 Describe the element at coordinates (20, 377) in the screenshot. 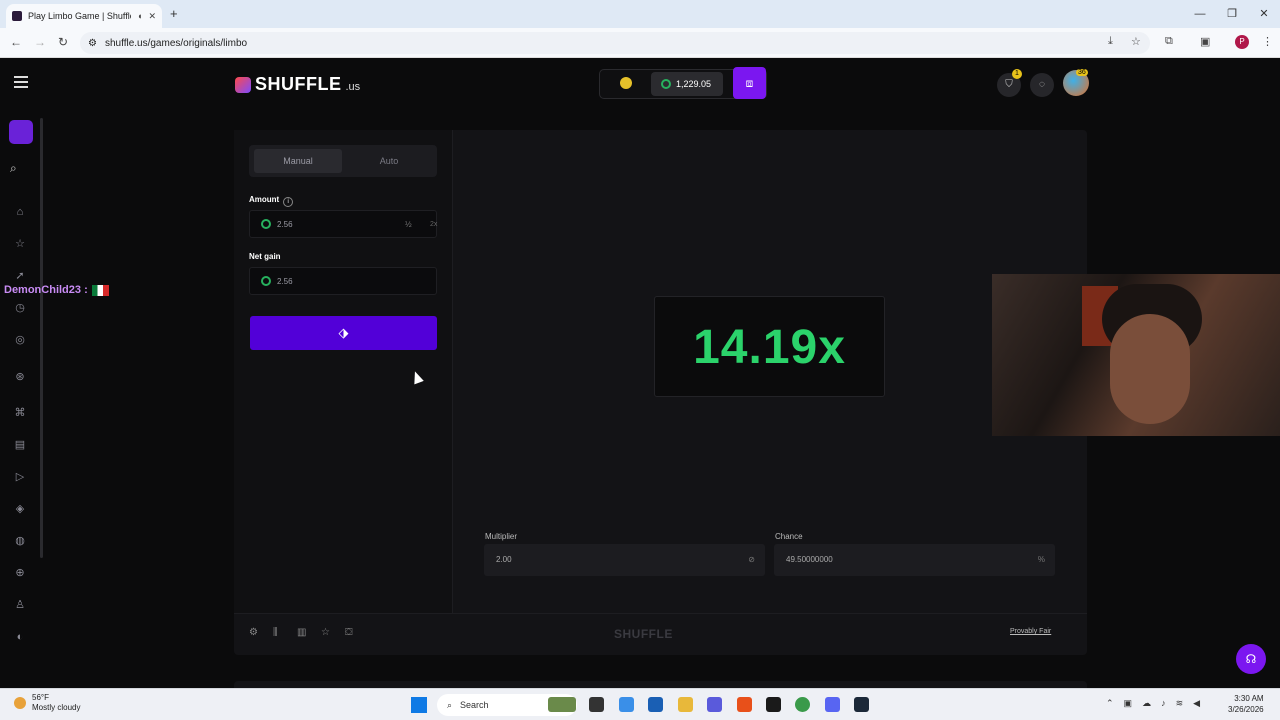

I see `casino-icon: ⊛` at that location.